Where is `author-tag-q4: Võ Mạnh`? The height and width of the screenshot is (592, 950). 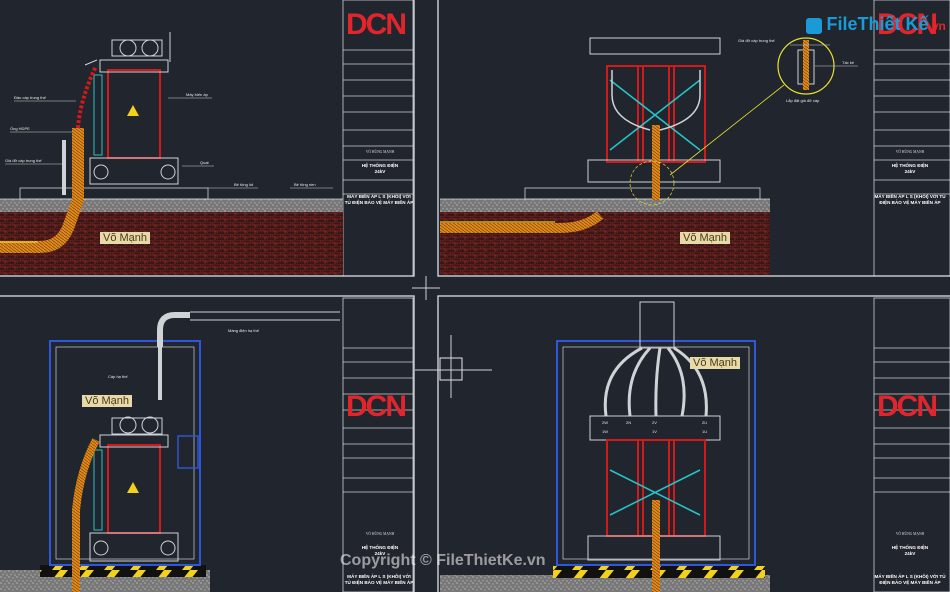
author-tag-q4: Võ Mạnh is located at coordinates (715, 363).